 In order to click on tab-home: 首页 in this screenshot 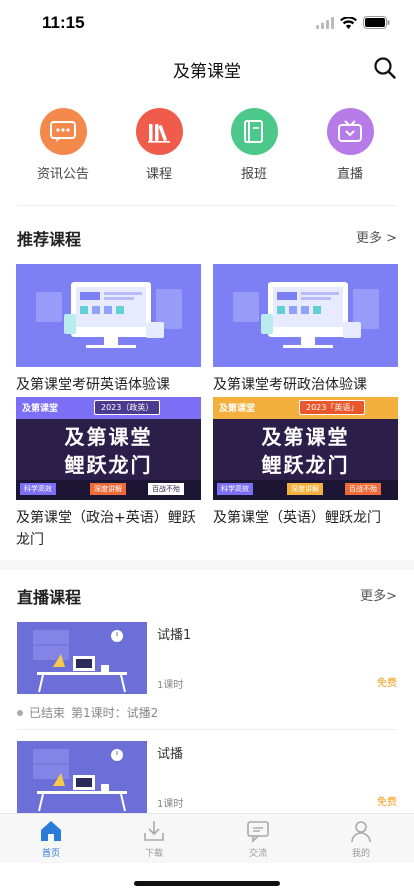, I will do `click(51, 839)`.